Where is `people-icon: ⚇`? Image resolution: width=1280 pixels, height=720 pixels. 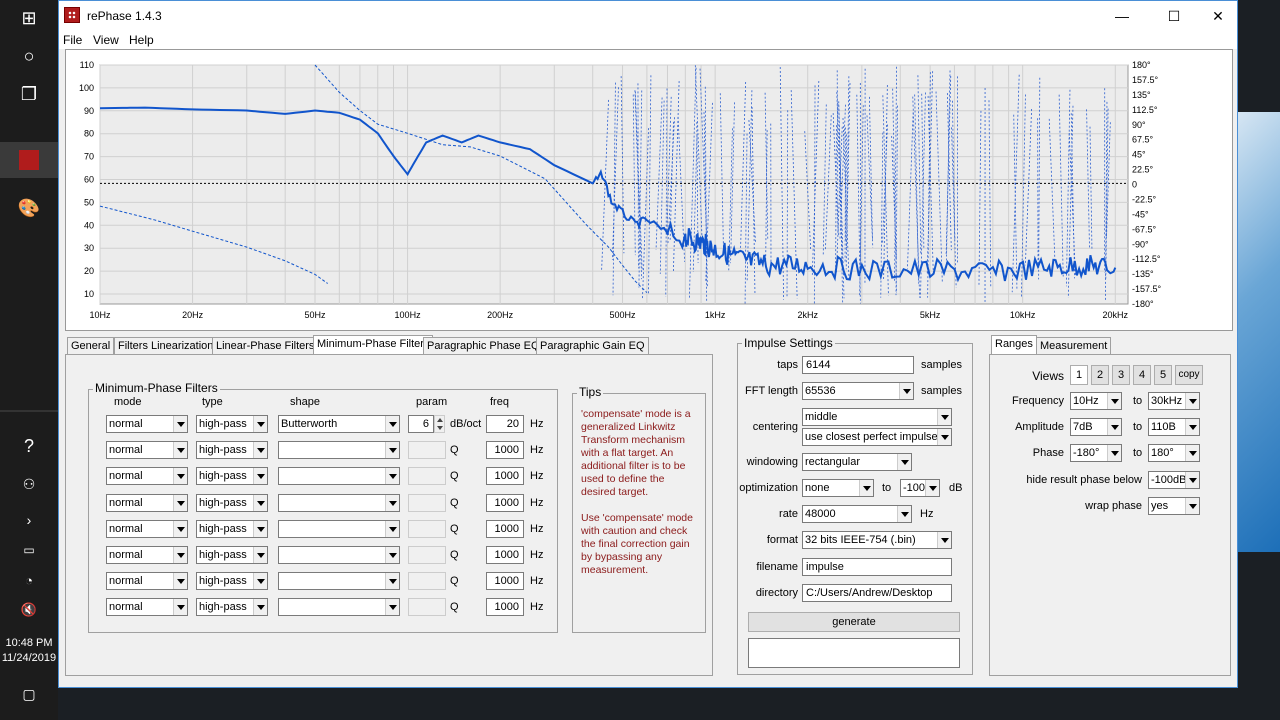
people-icon: ⚇ is located at coordinates (29, 484).